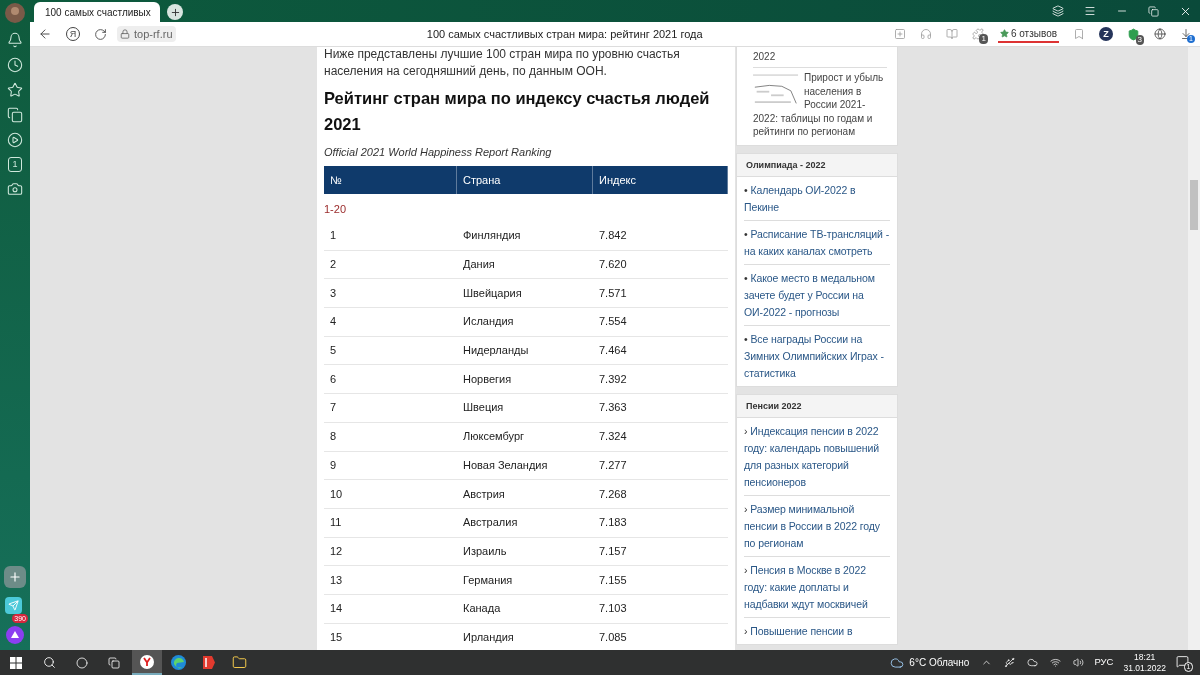  What do you see at coordinates (1004, 33) in the screenshot?
I see `star-icon` at bounding box center [1004, 33].